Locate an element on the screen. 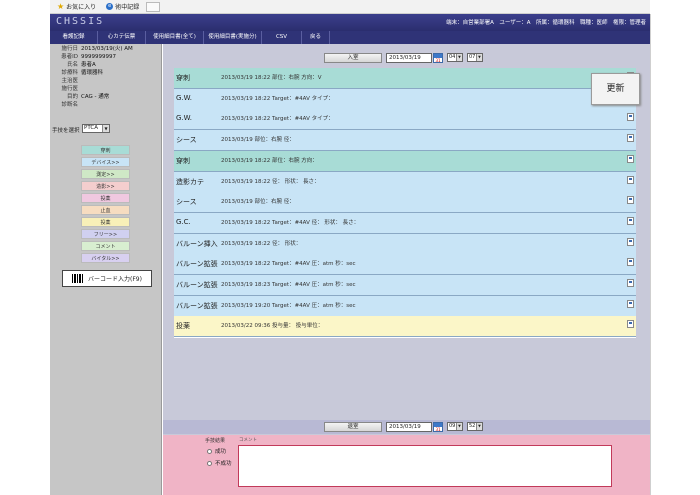 The width and height of the screenshot is (700, 495). category-button: バイタル>> is located at coordinates (105, 258).